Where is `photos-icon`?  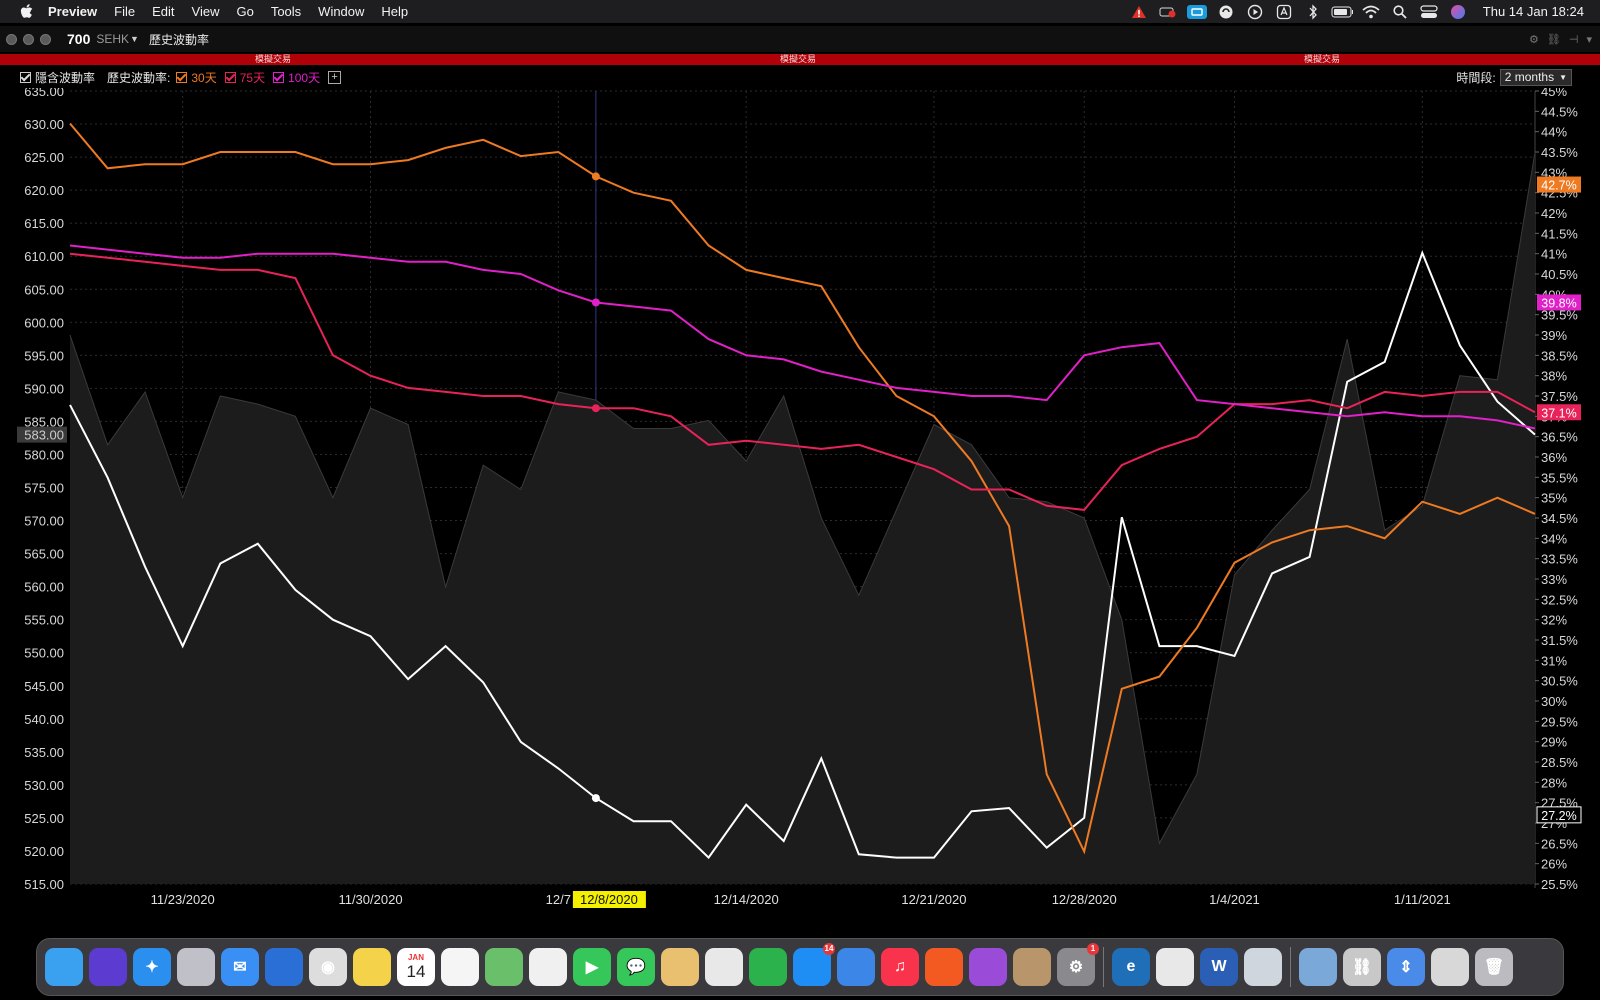 photos-icon is located at coordinates (548, 967).